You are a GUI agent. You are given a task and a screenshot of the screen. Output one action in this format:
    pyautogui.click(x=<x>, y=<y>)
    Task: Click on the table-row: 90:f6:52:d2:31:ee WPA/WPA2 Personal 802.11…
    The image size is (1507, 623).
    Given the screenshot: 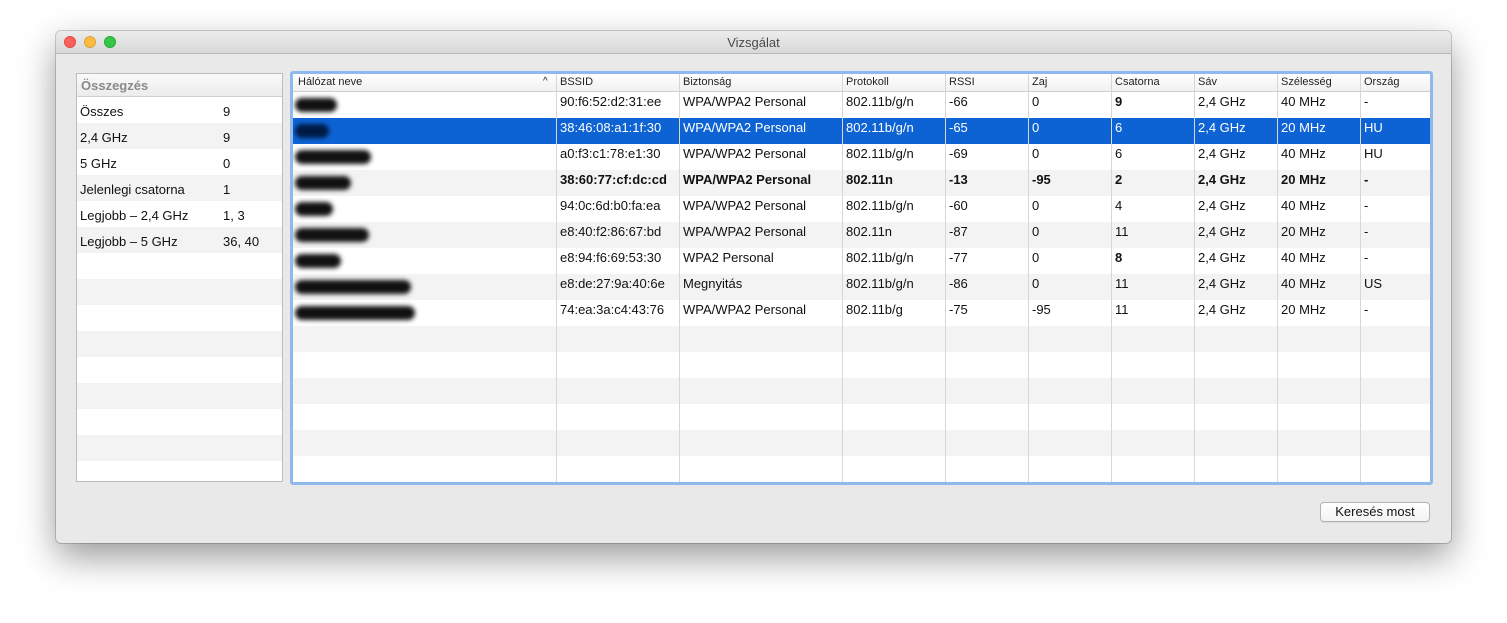 What is the action you would take?
    pyautogui.click(x=861, y=105)
    